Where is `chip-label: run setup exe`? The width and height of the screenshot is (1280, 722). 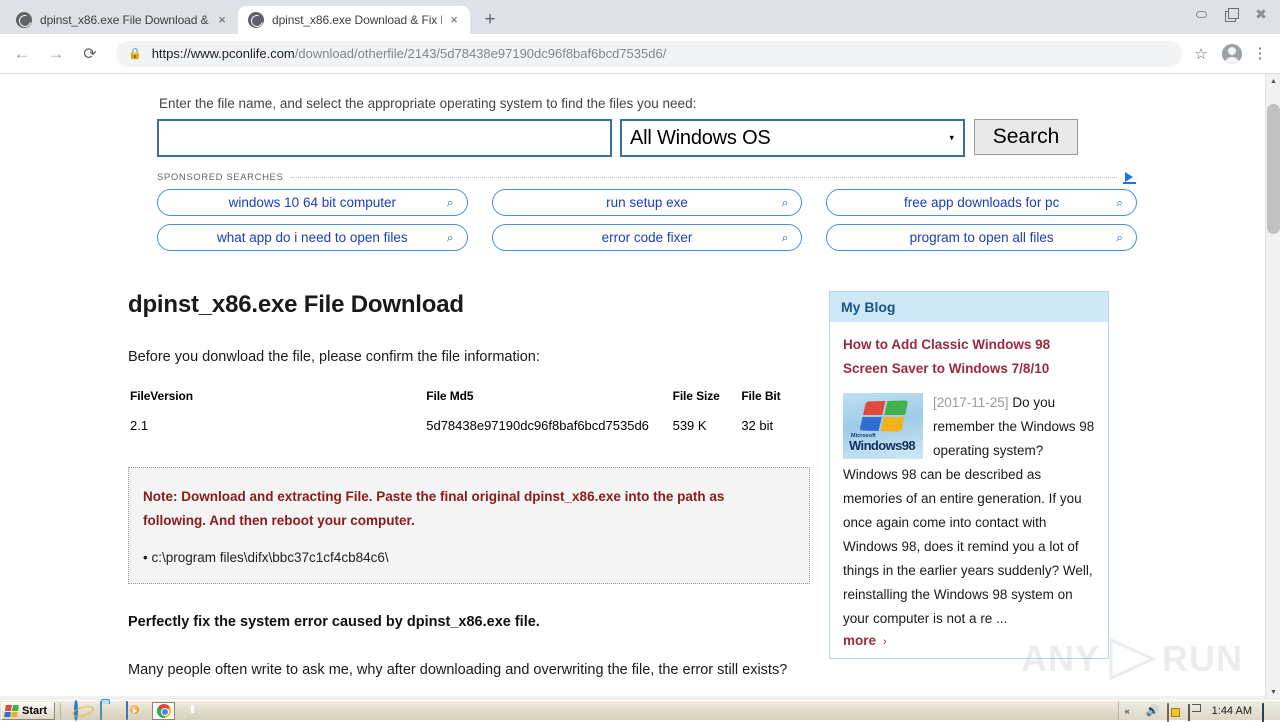
chip-label: run setup exe is located at coordinates (647, 202).